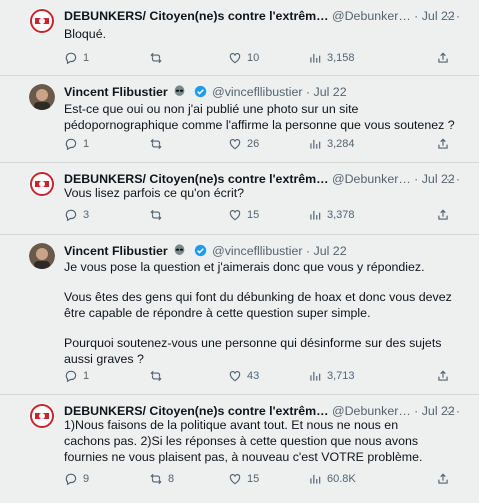 This screenshot has height=503, width=479. What do you see at coordinates (266, 480) in the screenshot?
I see `tweet-actions: 9 8 15 60.8K` at bounding box center [266, 480].